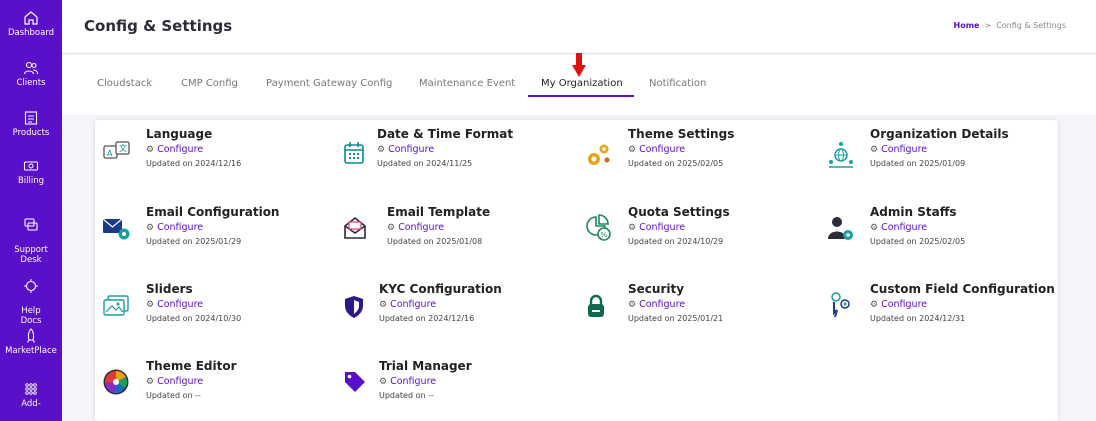 The height and width of the screenshot is (421, 1096). What do you see at coordinates (579, 27) in the screenshot?
I see `page-header: Config & Settings Home > Config & Settings` at bounding box center [579, 27].